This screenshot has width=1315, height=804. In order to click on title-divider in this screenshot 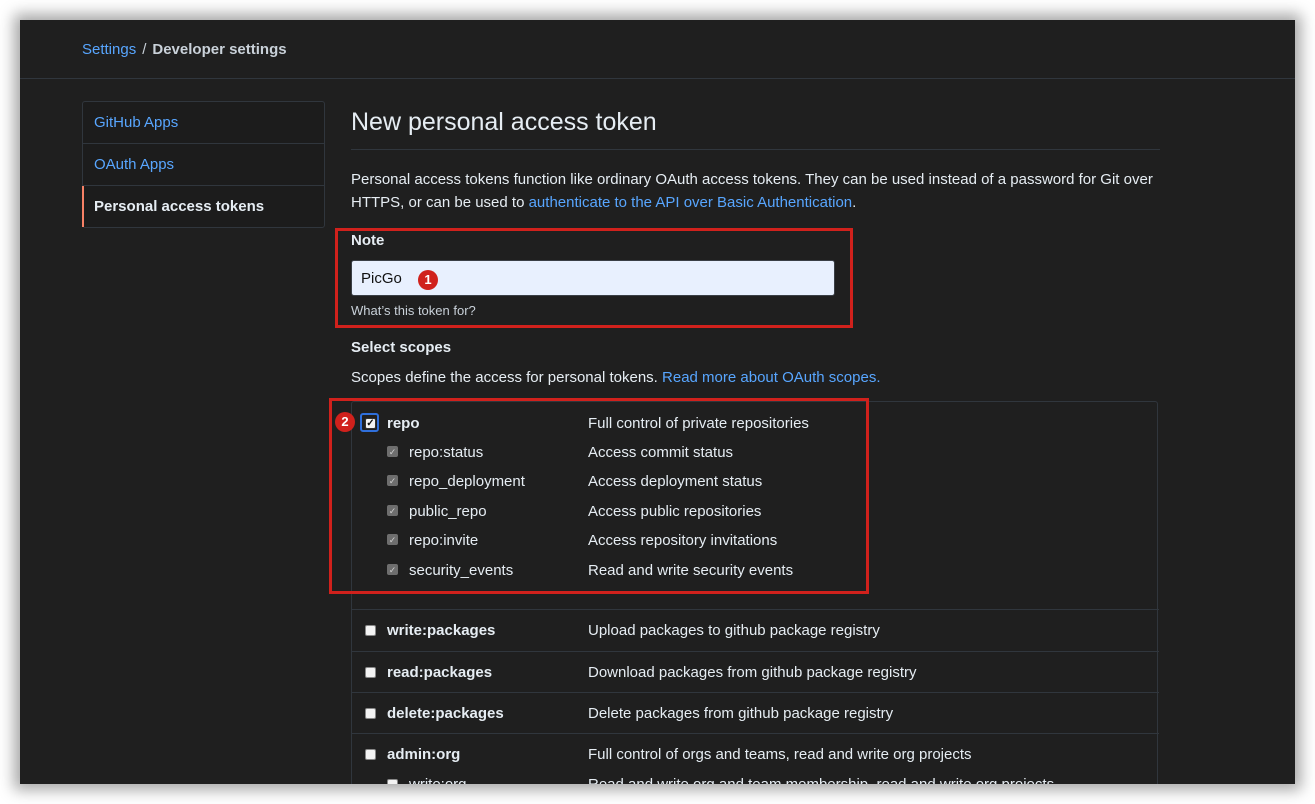, I will do `click(755, 149)`.